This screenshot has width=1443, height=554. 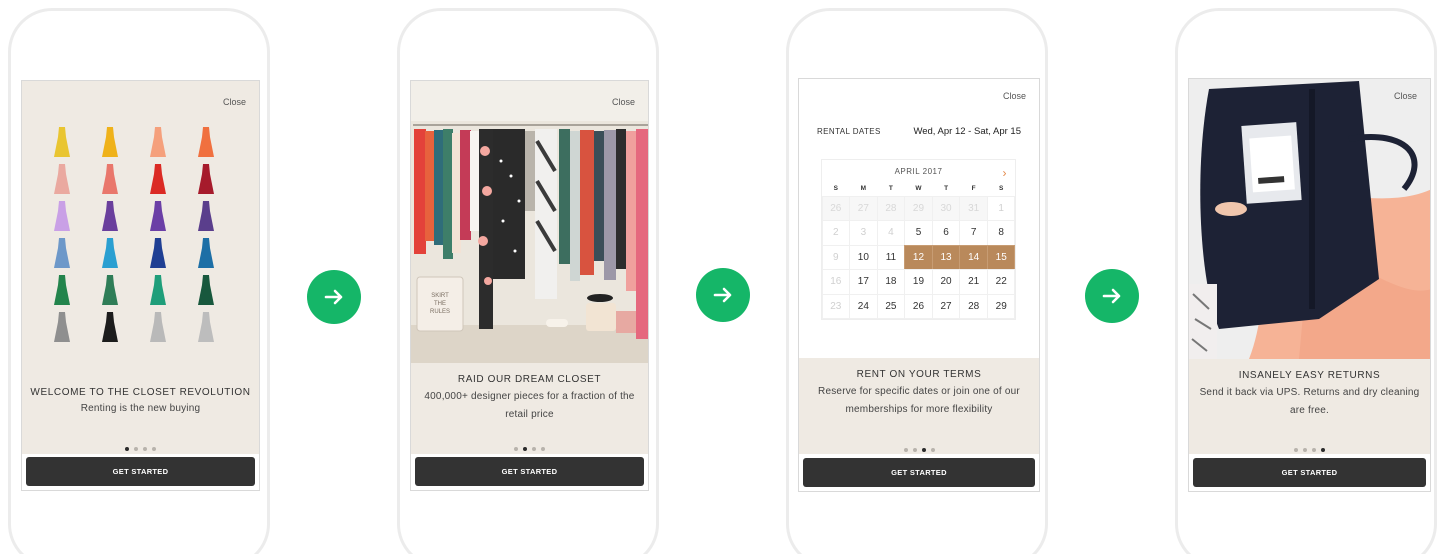 What do you see at coordinates (891, 306) in the screenshot?
I see `calendar-day: 25` at bounding box center [891, 306].